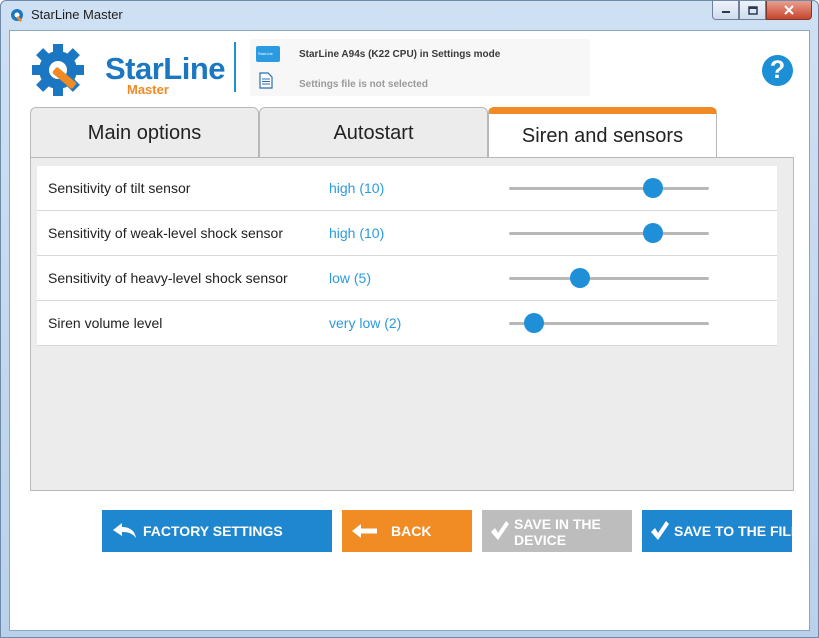 This screenshot has width=819, height=638. I want to click on setting-value: very low (2), so click(365, 323).